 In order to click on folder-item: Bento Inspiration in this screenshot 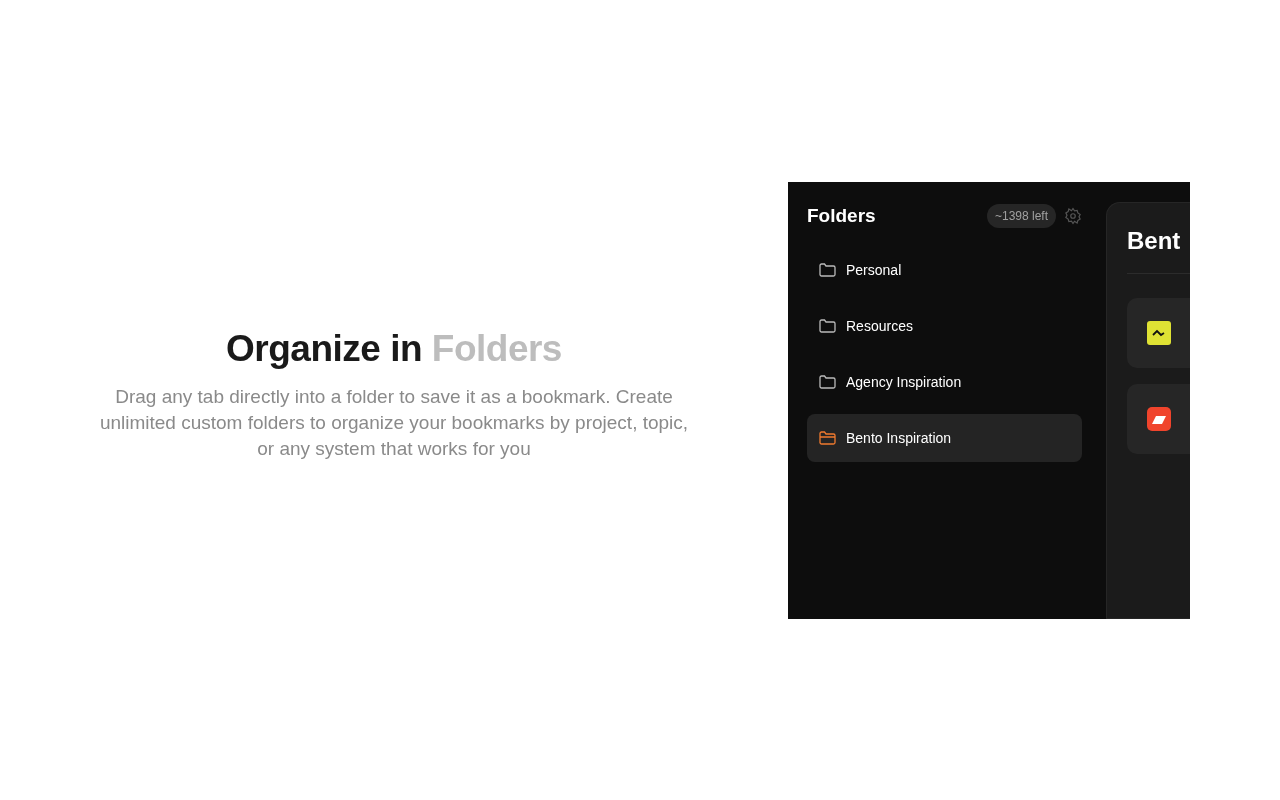, I will do `click(944, 437)`.